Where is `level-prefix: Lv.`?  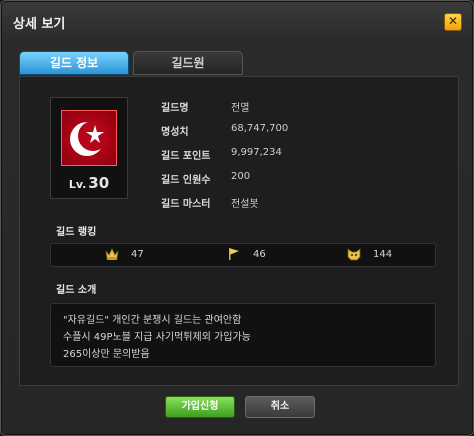 level-prefix: Lv. is located at coordinates (77, 184).